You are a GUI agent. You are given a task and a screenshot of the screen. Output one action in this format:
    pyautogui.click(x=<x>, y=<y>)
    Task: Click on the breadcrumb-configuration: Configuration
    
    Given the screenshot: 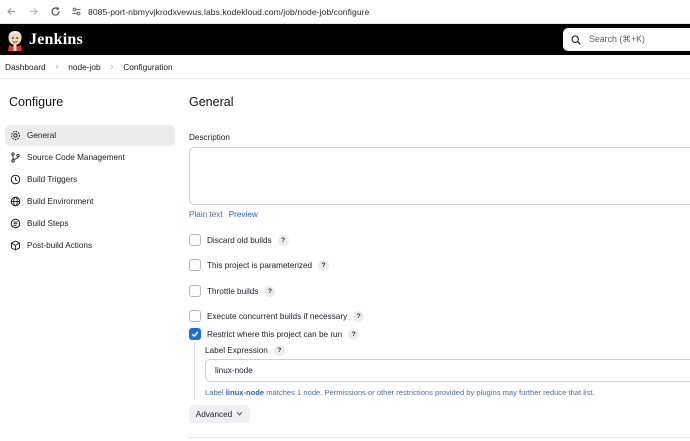 What is the action you would take?
    pyautogui.click(x=147, y=67)
    